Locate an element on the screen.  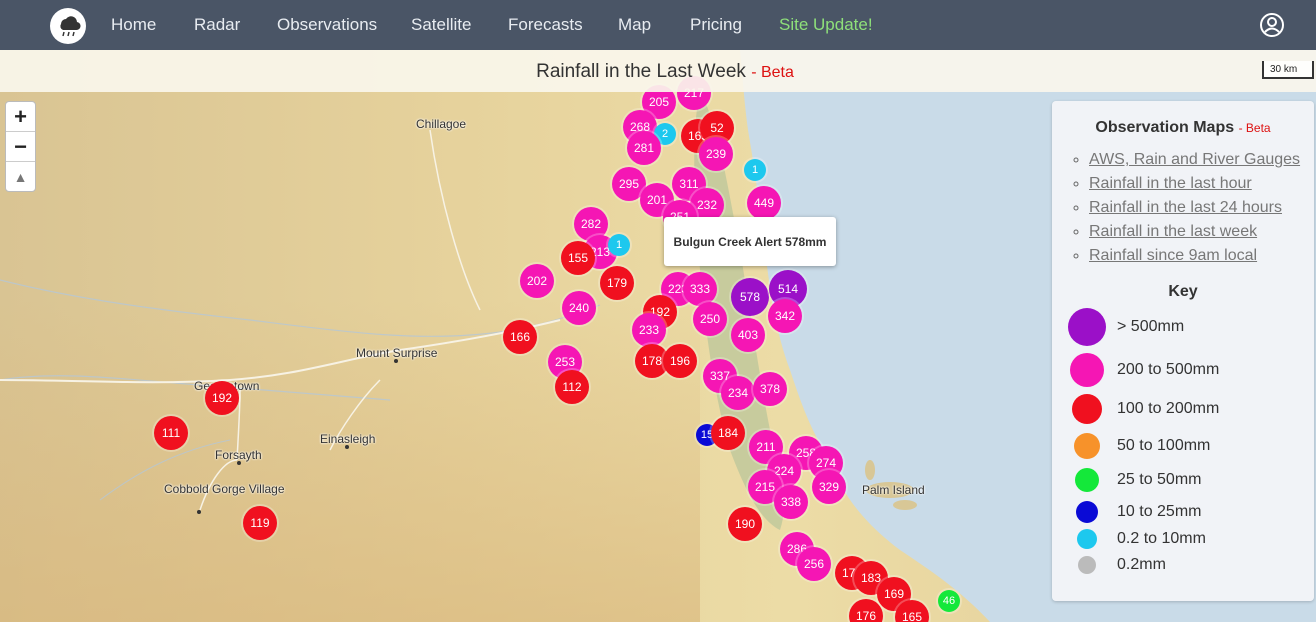
panel-beta-label: - Beta is located at coordinates (1254, 128).